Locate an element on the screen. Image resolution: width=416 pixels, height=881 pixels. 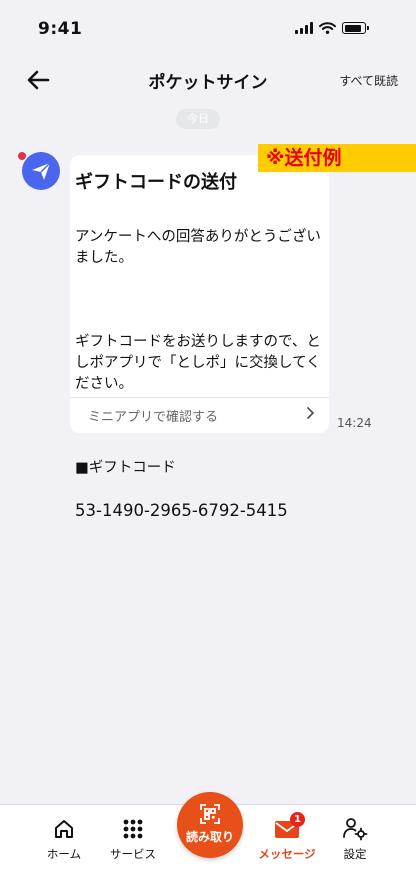
tab-settings-label: 設定 is located at coordinates (355, 854).